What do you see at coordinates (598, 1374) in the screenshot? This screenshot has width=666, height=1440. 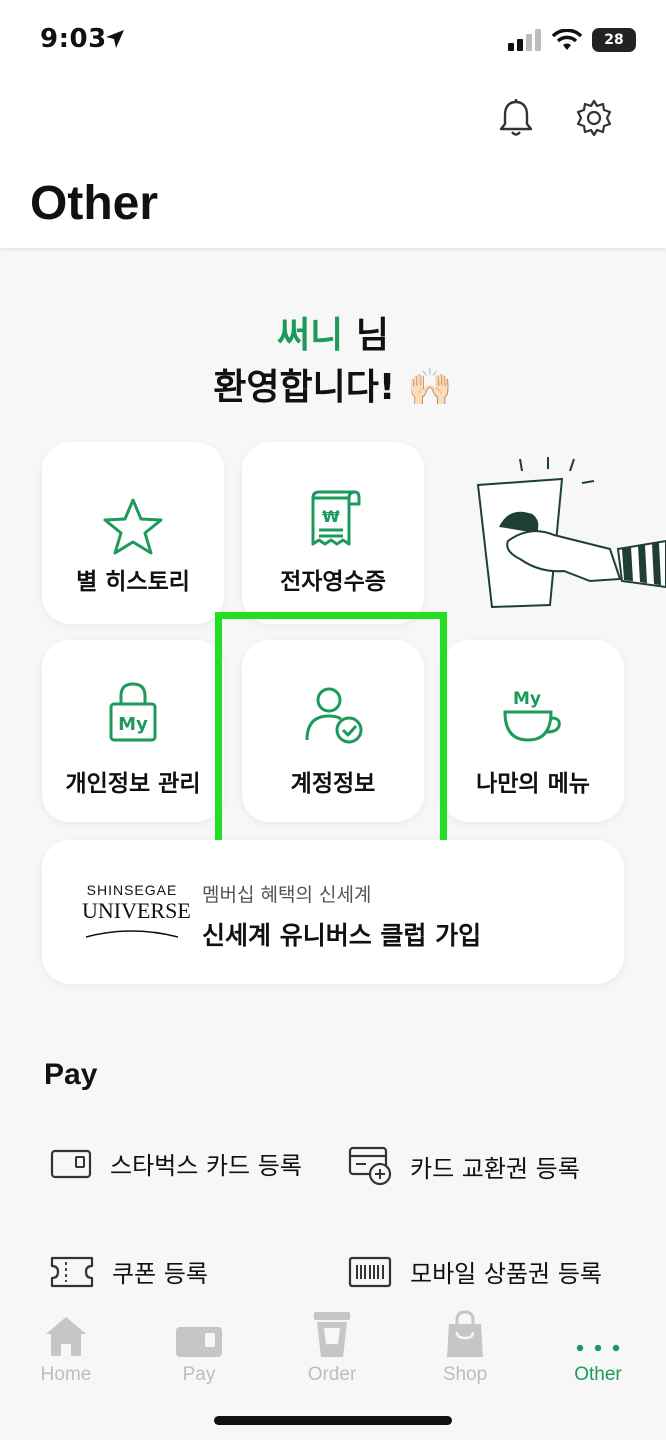 I see `tab-other-label: Other` at bounding box center [598, 1374].